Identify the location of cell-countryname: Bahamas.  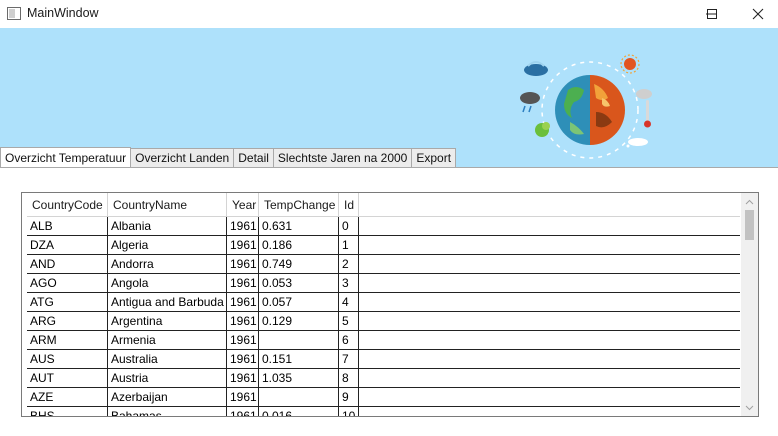
(167, 411).